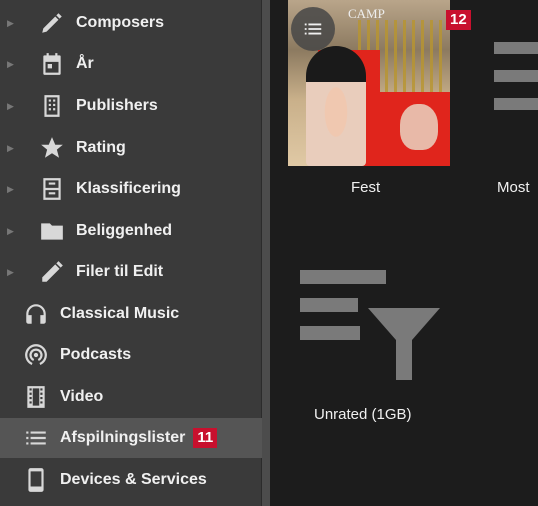 The width and height of the screenshot is (538, 506). I want to click on sidebar-item-label: Filer til Edit, so click(120, 271).